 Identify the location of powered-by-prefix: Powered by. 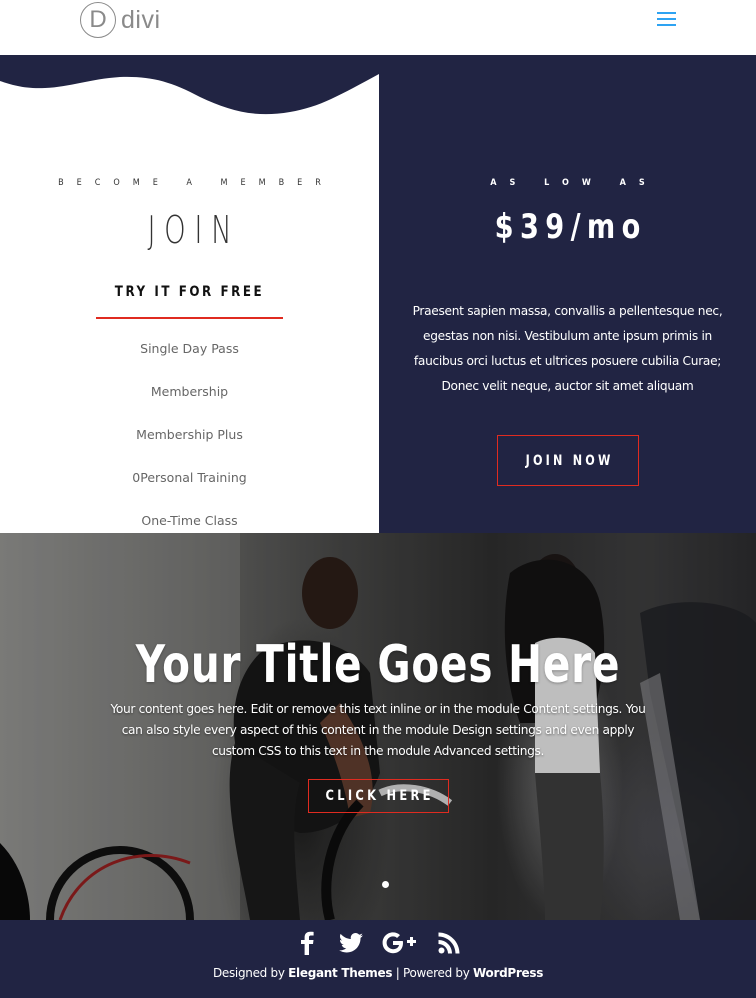
(436, 973).